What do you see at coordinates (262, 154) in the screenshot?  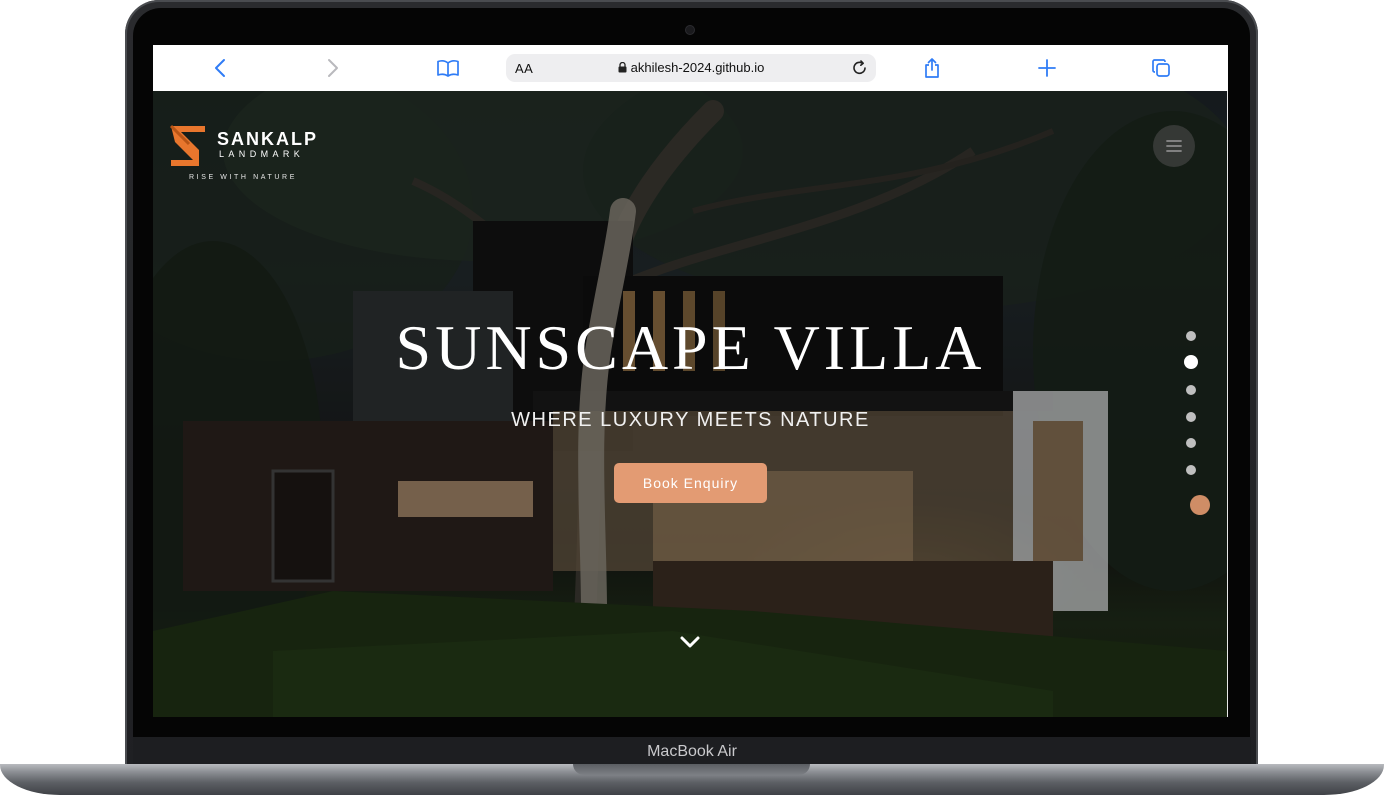 I see `logo-sub: LANDMARK` at bounding box center [262, 154].